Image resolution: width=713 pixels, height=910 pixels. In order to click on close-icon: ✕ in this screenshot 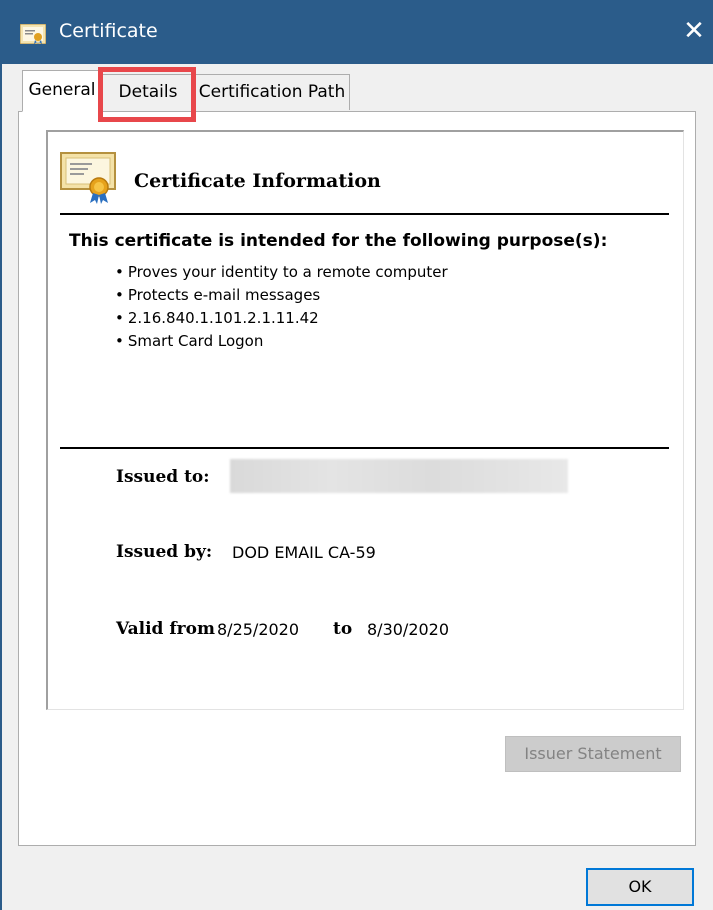, I will do `click(694, 31)`.